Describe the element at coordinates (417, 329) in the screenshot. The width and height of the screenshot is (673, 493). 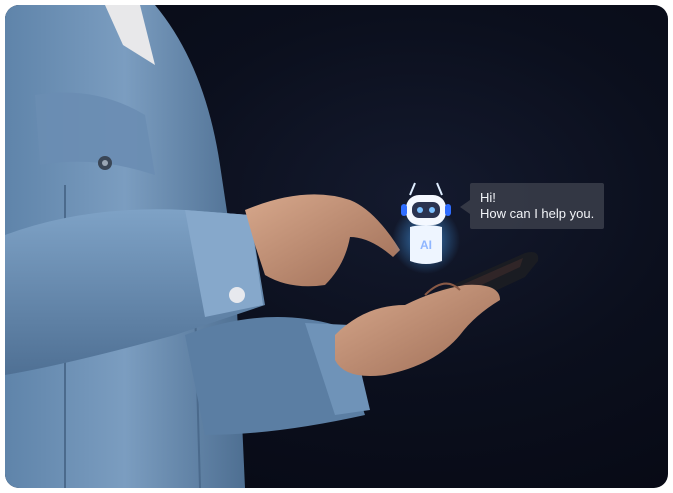
I see `holding-hand` at that location.